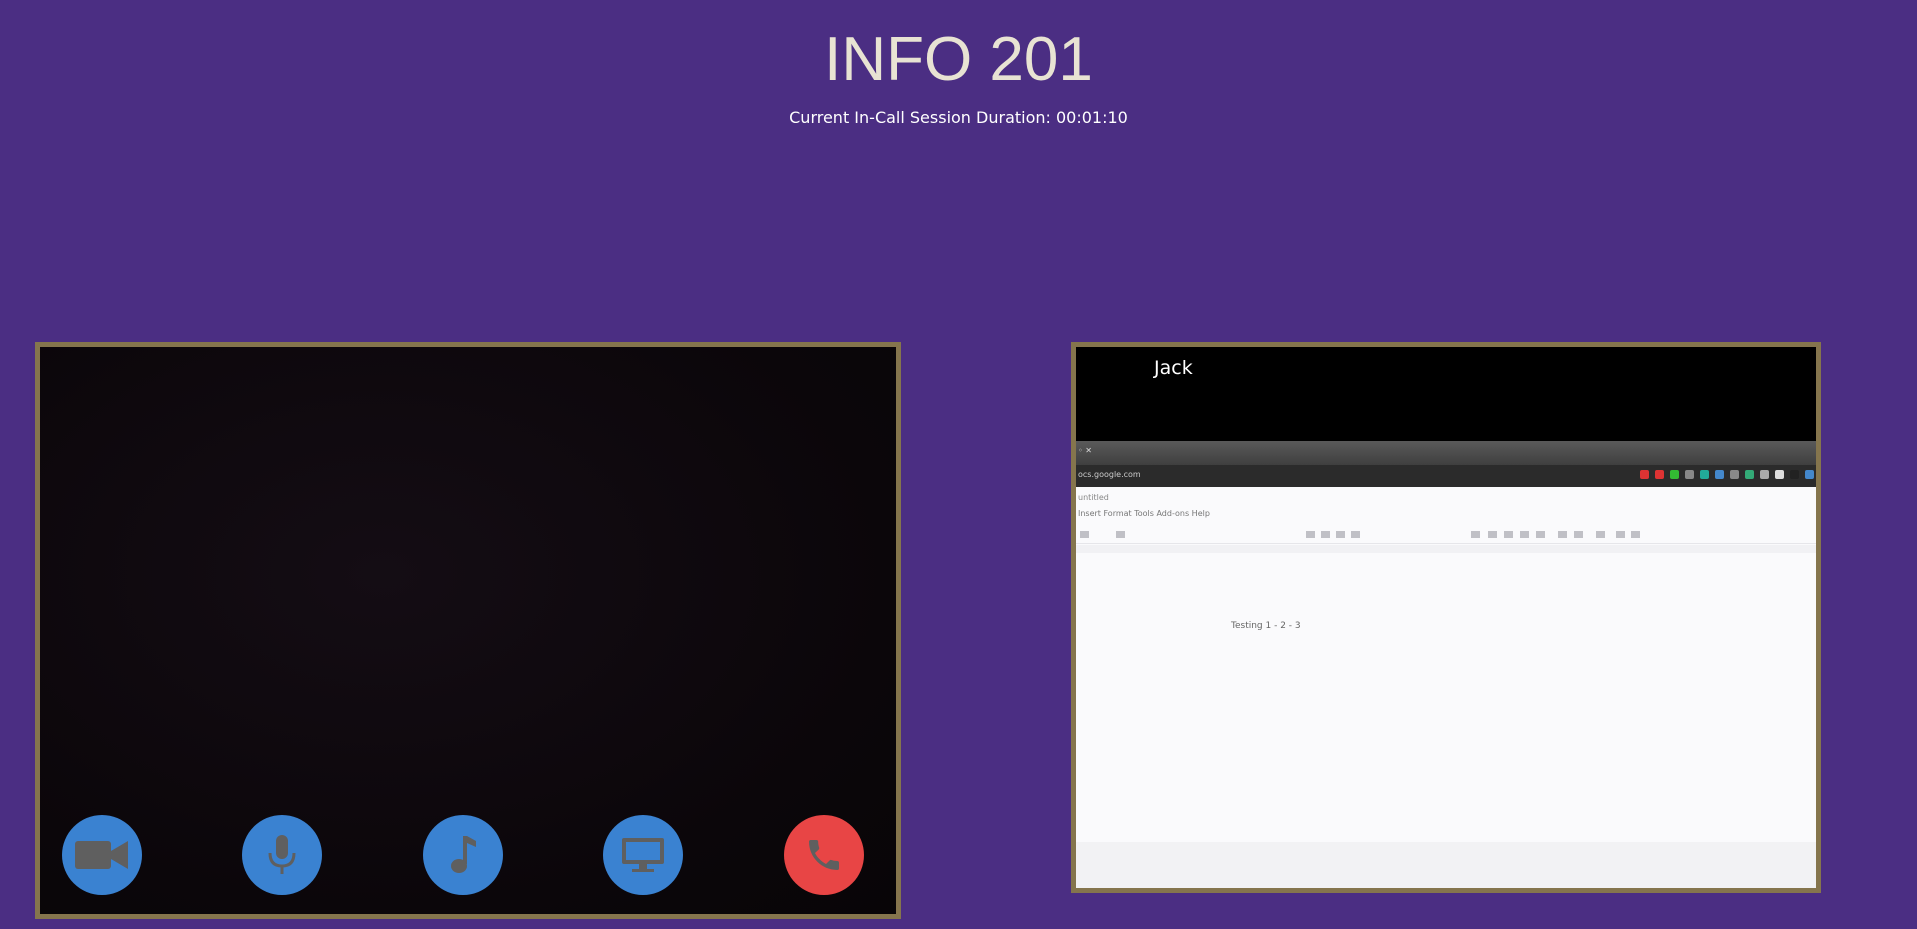  I want to click on shared-extension-icons, so click(1727, 474).